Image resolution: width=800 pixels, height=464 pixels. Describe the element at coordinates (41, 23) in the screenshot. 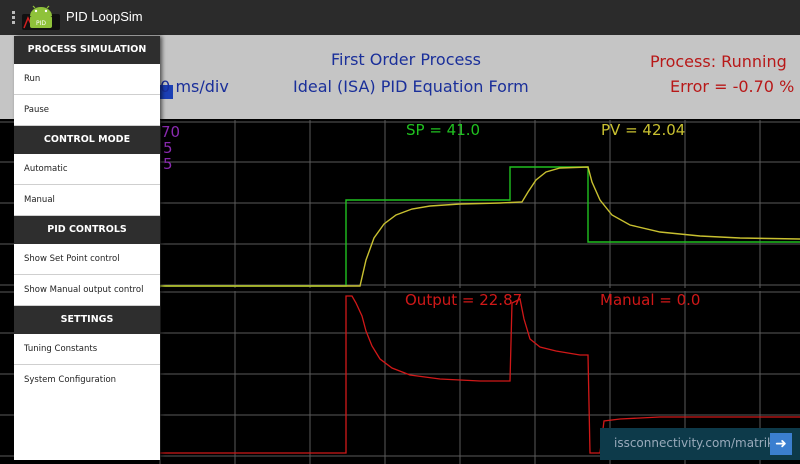

I see `svg-text: PID` at that location.